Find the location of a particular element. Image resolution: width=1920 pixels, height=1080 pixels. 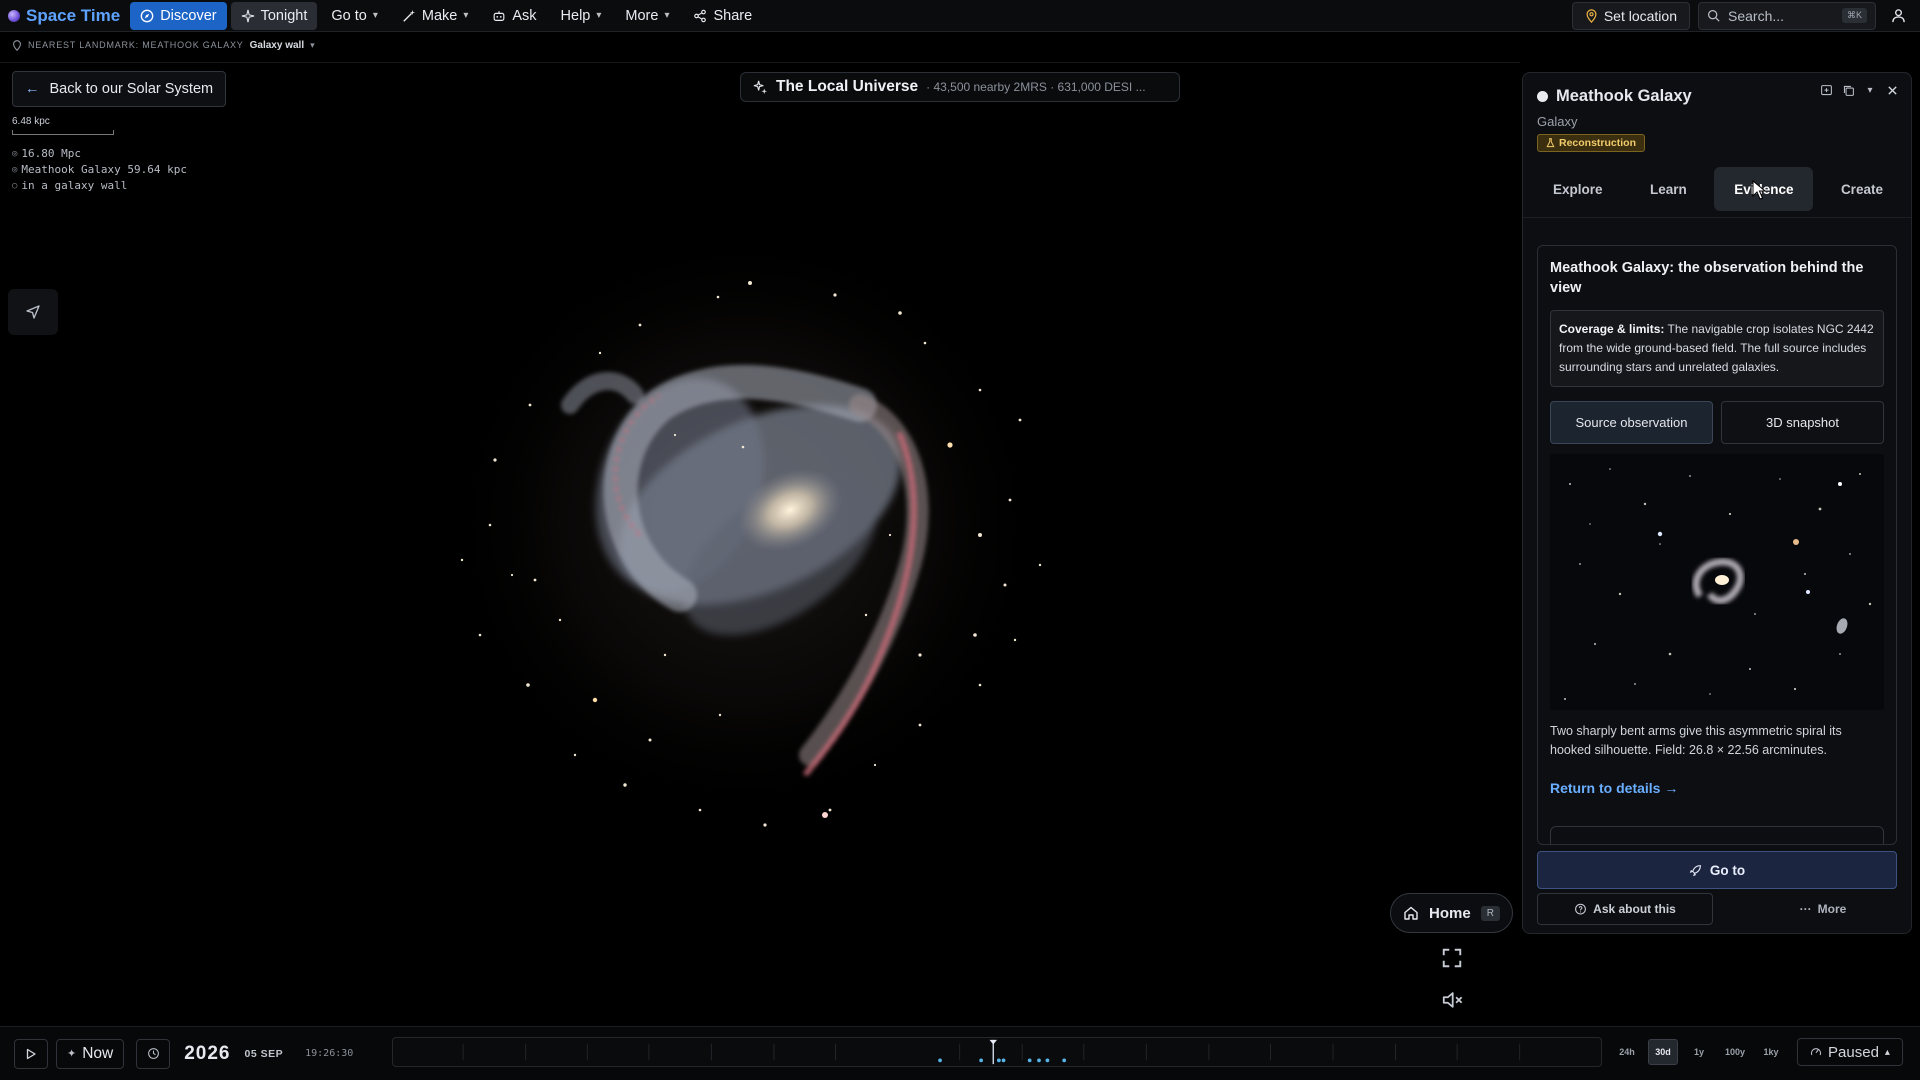

goto-menu: Go to ▾ is located at coordinates (354, 16).